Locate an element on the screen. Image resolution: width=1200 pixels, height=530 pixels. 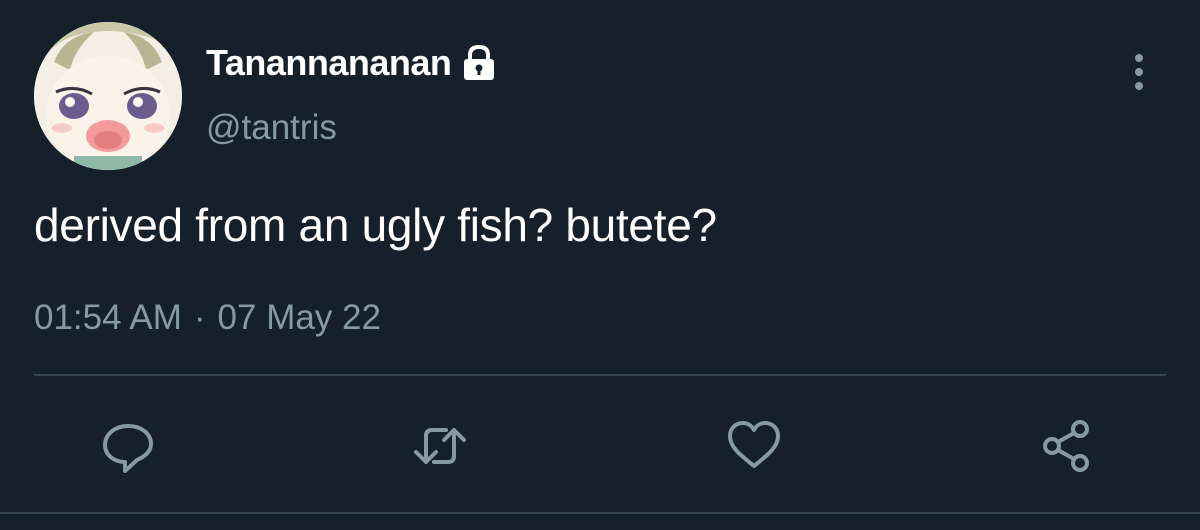
retweet-icon is located at coordinates (440, 446).